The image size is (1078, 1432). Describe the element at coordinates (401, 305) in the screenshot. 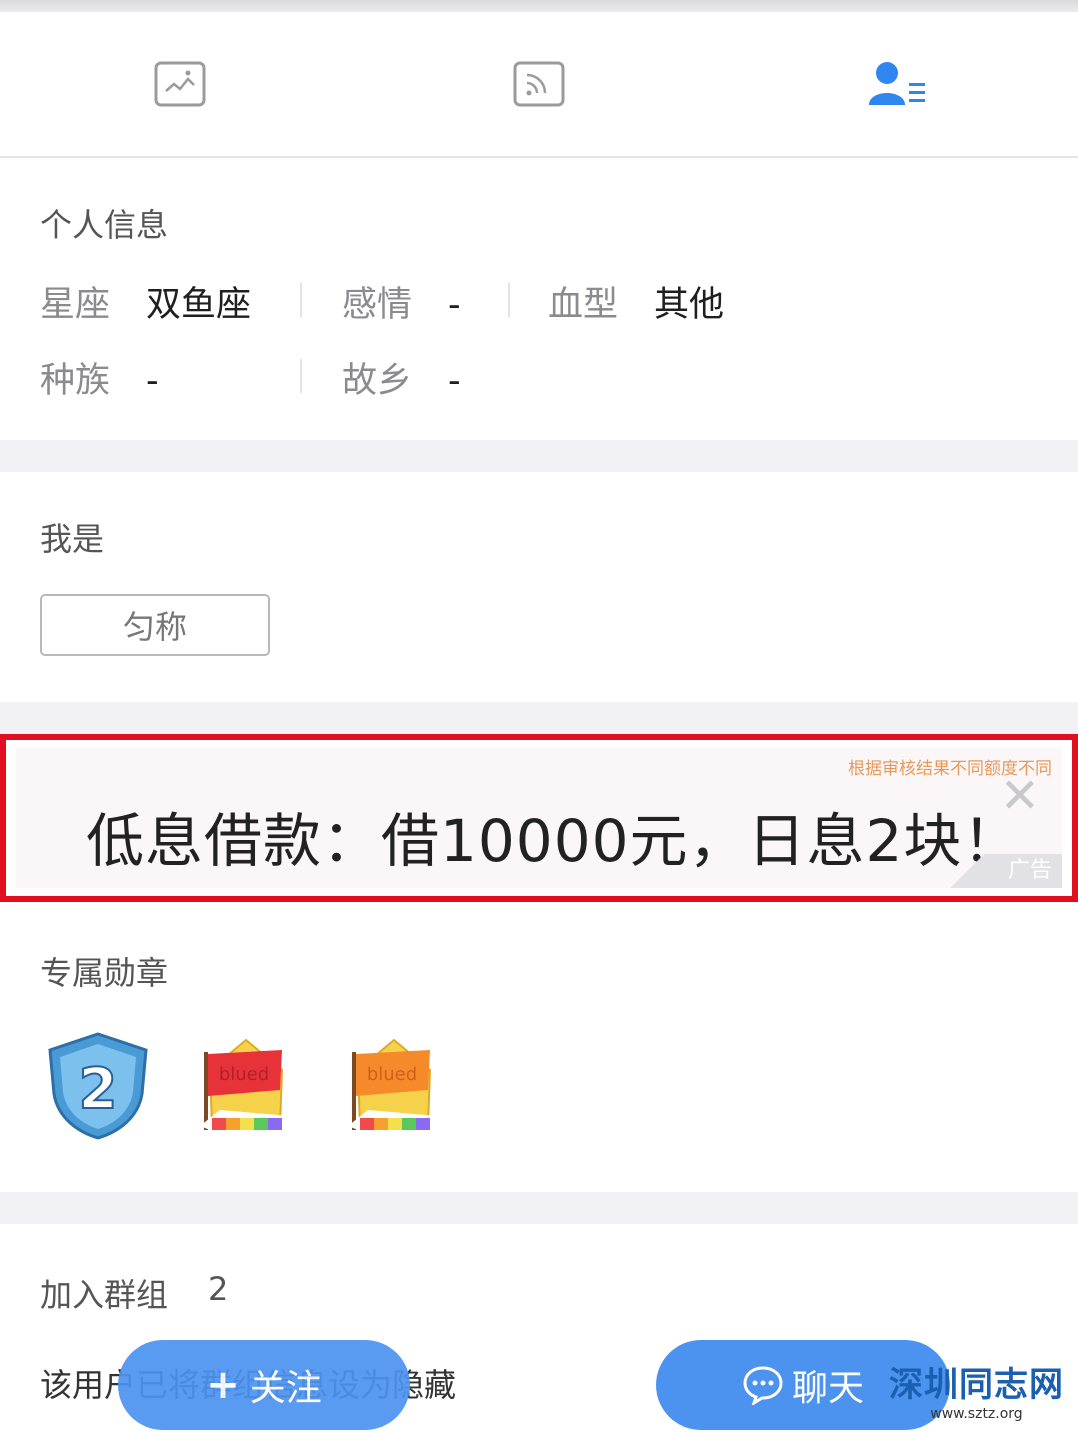

I see `info-item-relationship: 感情 -` at that location.